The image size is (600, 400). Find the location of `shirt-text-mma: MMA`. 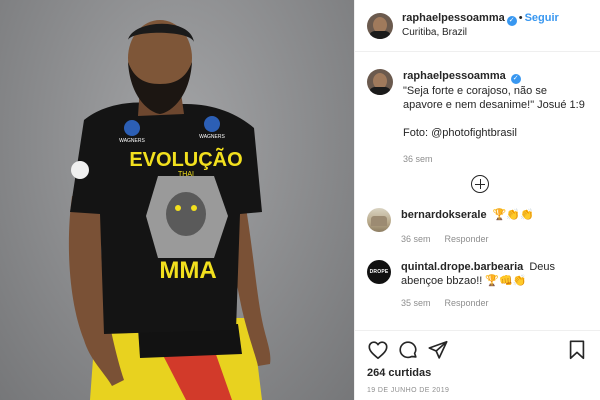

shirt-text-mma: MMA is located at coordinates (187, 270).